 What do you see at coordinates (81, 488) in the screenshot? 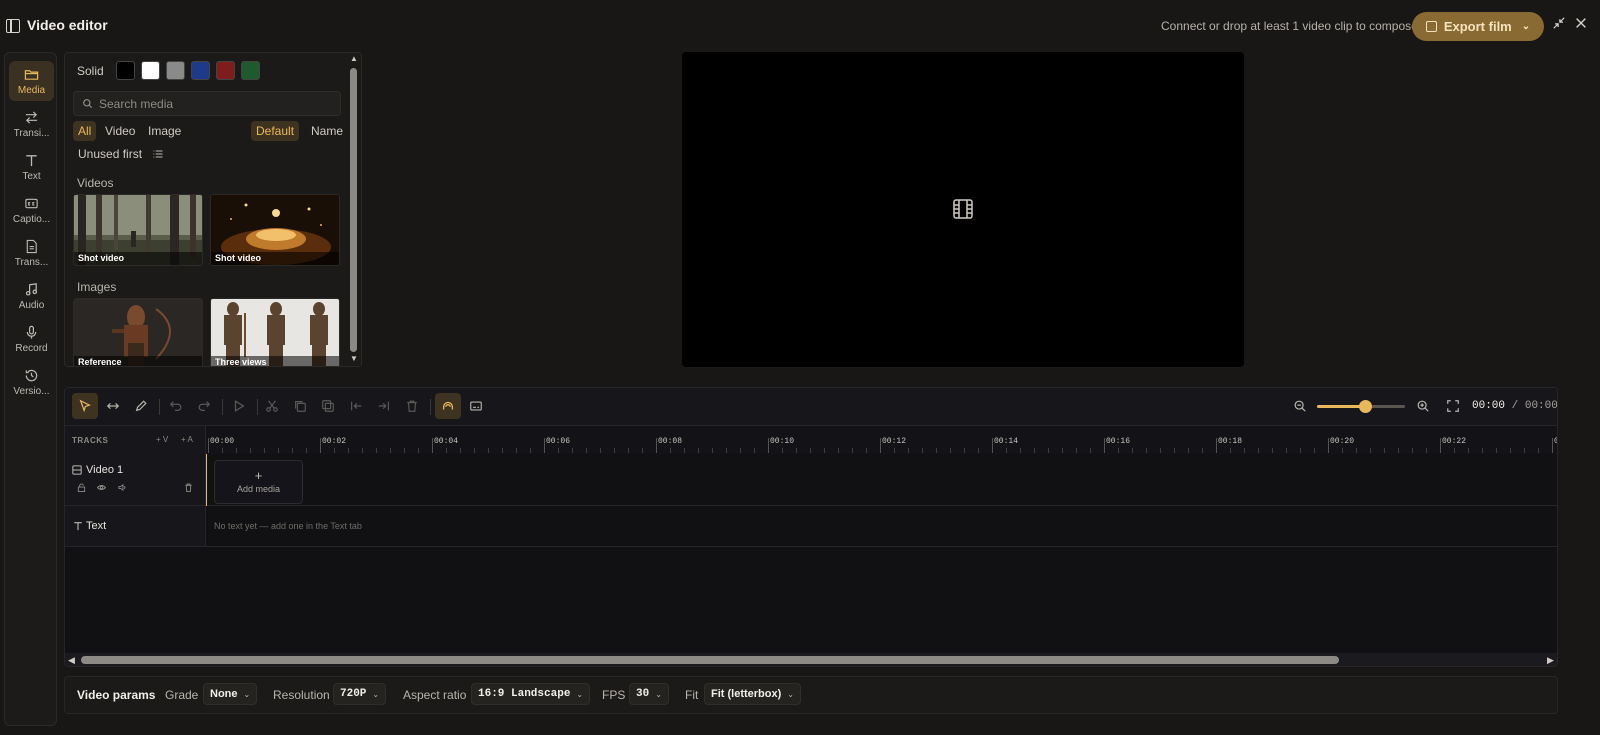
I see `lock-icon` at bounding box center [81, 488].